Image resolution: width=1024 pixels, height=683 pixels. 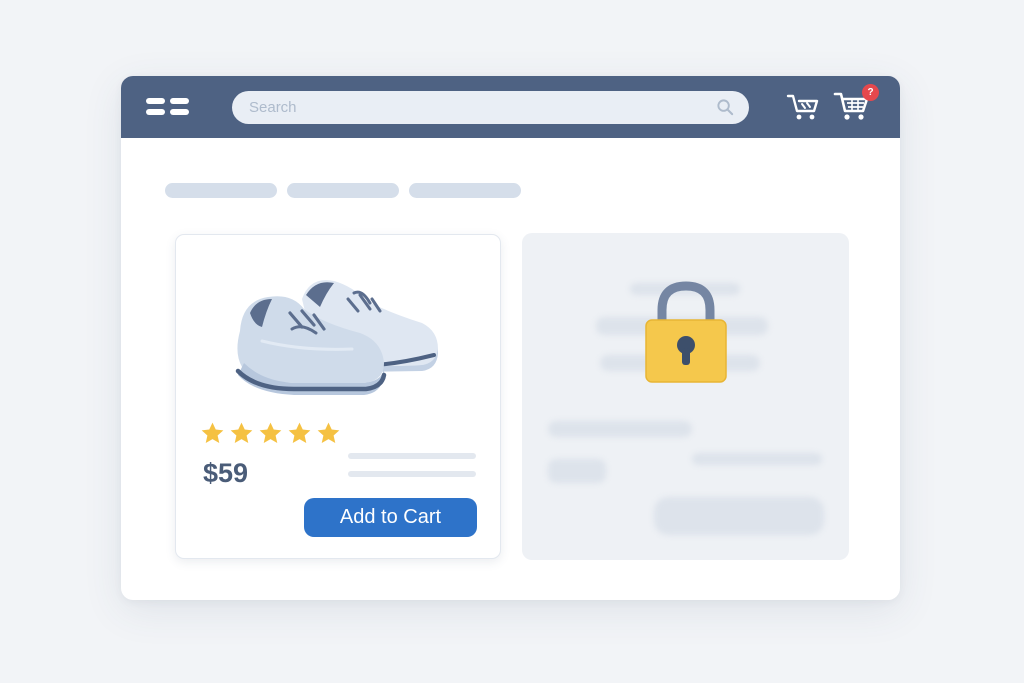 What do you see at coordinates (169, 107) in the screenshot?
I see `menu-icon` at bounding box center [169, 107].